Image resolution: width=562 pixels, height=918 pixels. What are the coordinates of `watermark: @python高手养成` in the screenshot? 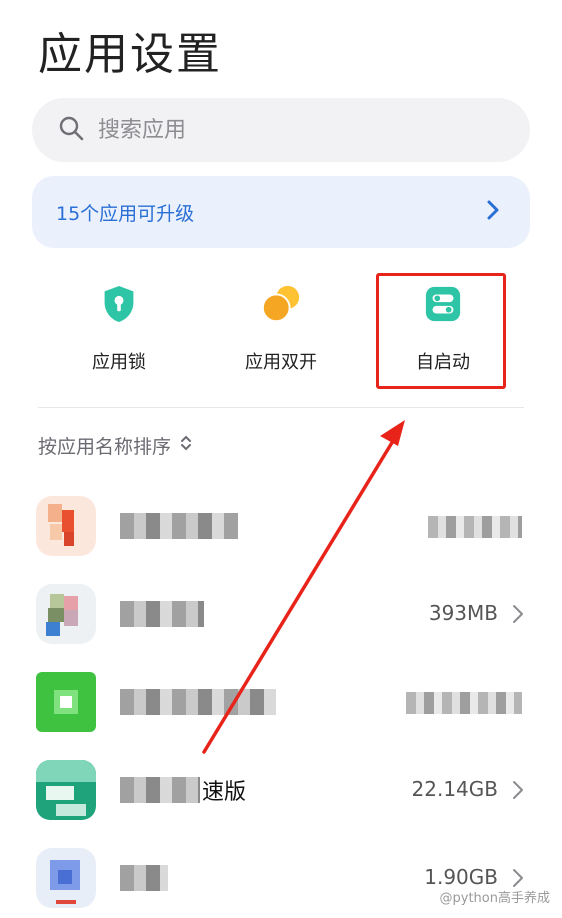 It's located at (494, 898).